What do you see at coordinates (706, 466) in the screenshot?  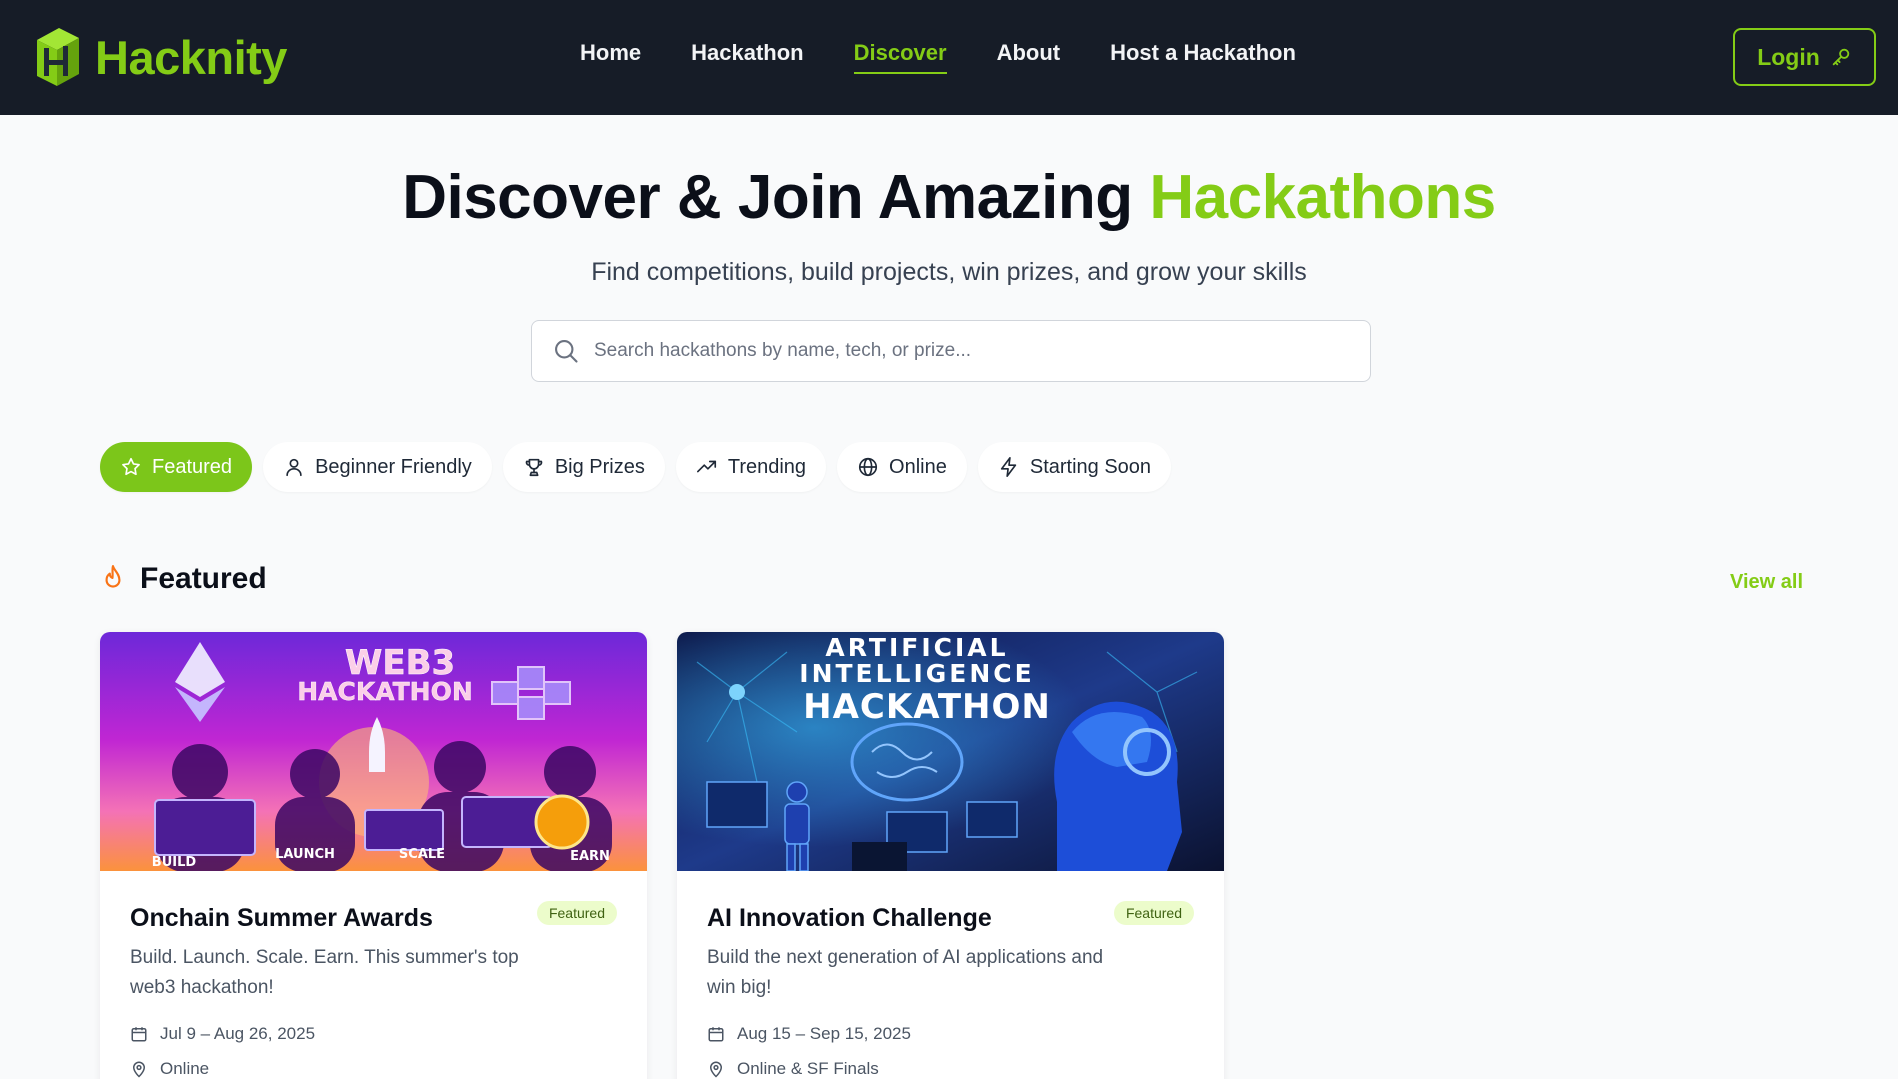 I see `trending-icon` at bounding box center [706, 466].